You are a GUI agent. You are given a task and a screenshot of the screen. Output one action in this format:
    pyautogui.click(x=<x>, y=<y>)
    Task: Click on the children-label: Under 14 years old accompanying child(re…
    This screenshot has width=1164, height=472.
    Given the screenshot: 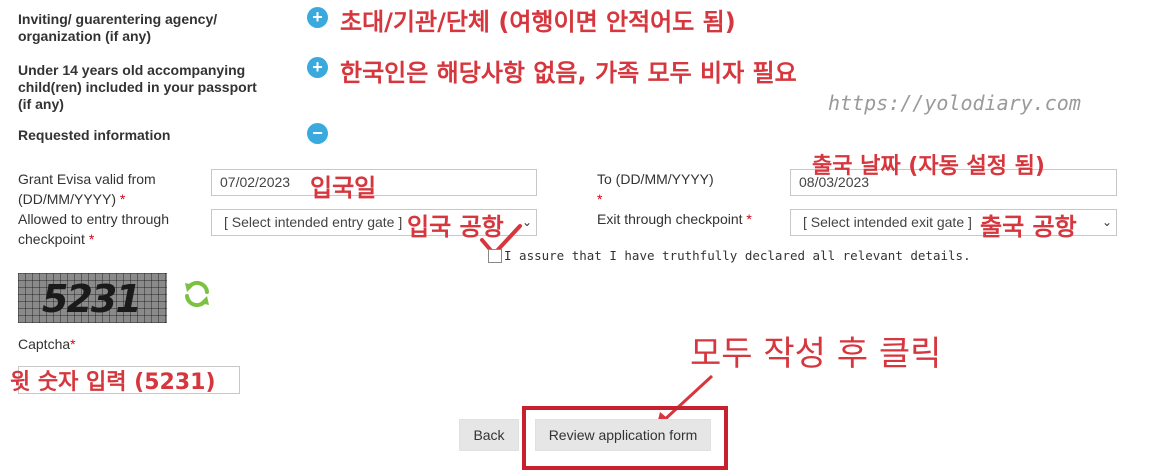 What is the action you would take?
    pyautogui.click(x=137, y=87)
    